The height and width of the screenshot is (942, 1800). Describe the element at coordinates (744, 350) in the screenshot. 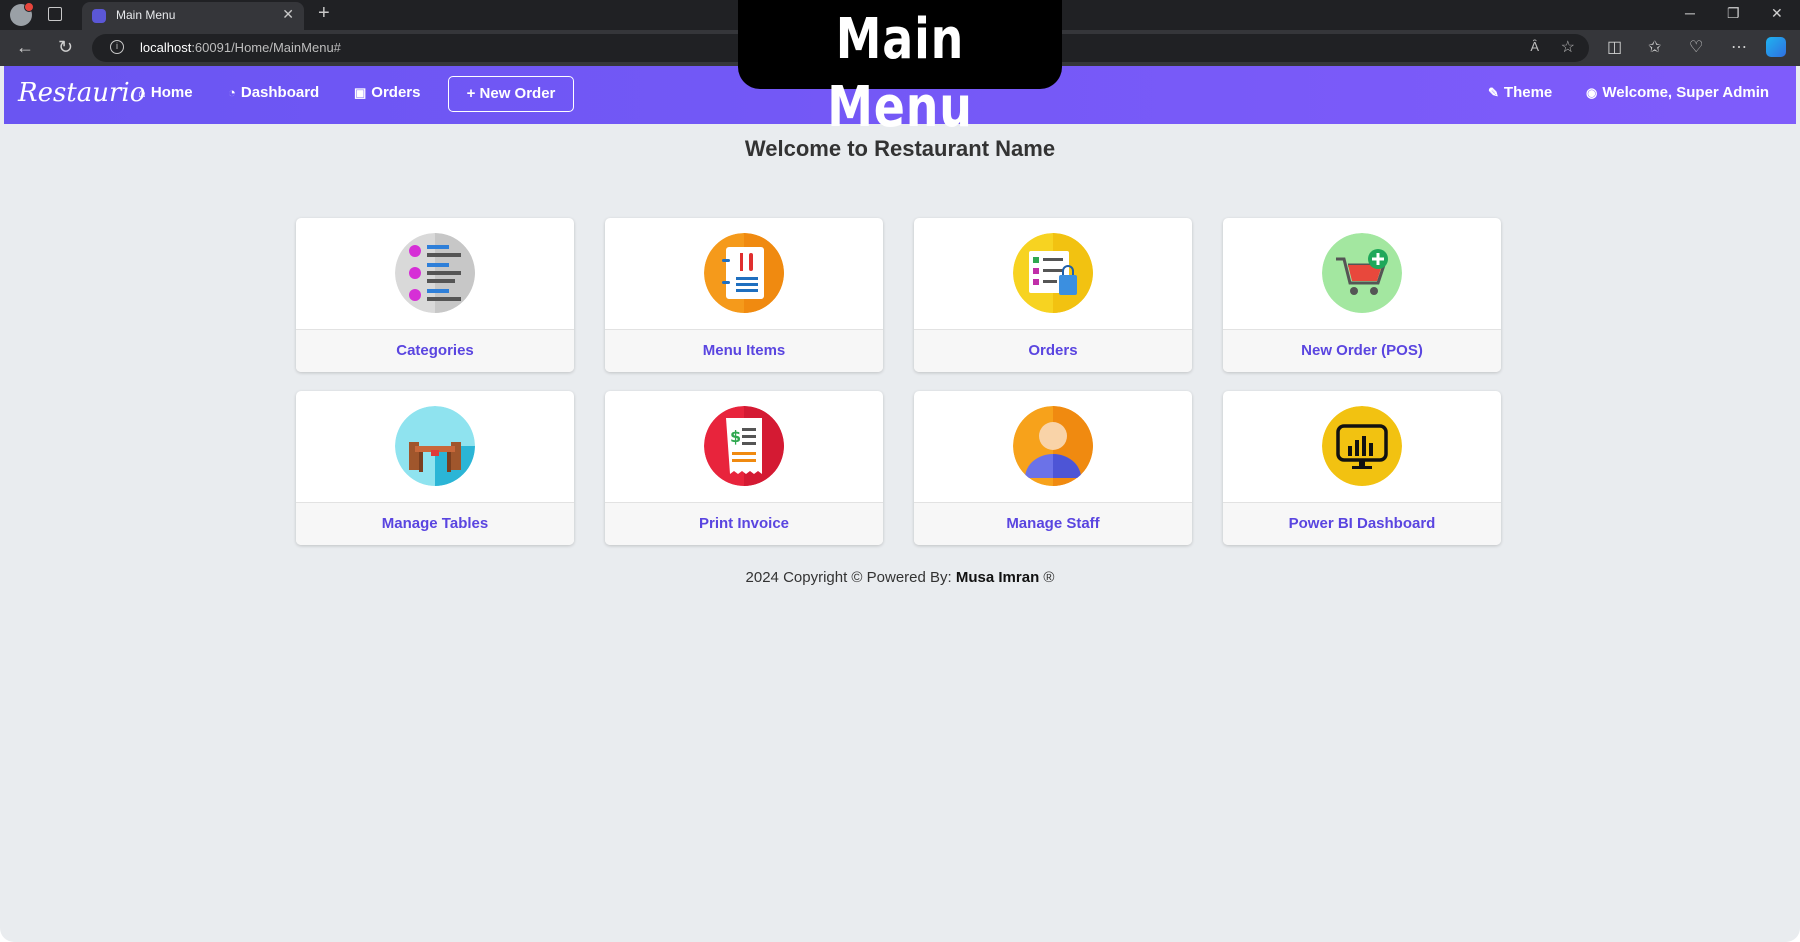

I see `card-label: Menu Items` at that location.